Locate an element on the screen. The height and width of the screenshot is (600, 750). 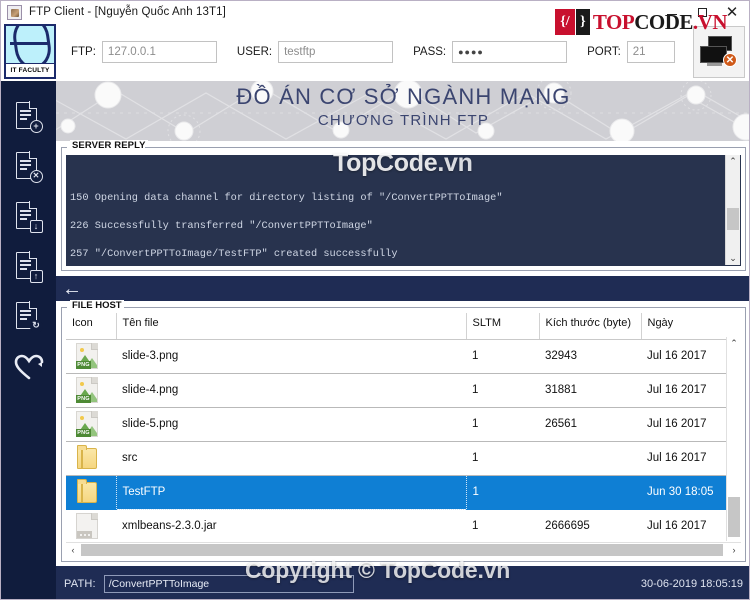
port-field-group: PORT: 21 is located at coordinates (631, 52).